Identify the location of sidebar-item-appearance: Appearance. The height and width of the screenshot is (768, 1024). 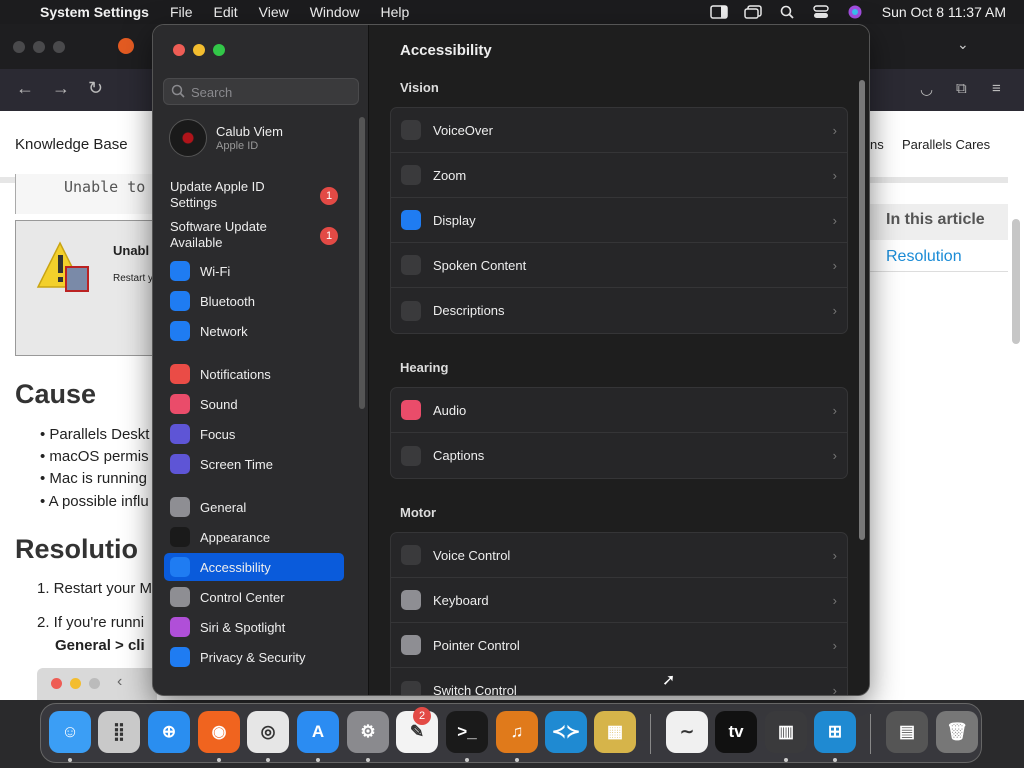
(254, 537).